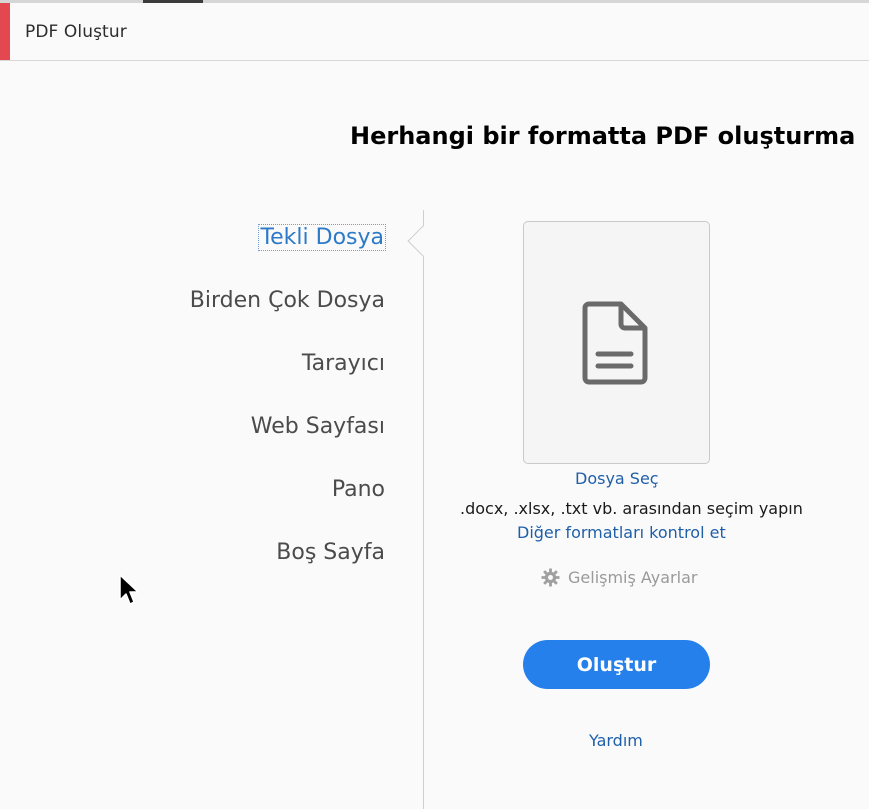 Image resolution: width=869 pixels, height=809 pixels. I want to click on gear-icon, so click(550, 577).